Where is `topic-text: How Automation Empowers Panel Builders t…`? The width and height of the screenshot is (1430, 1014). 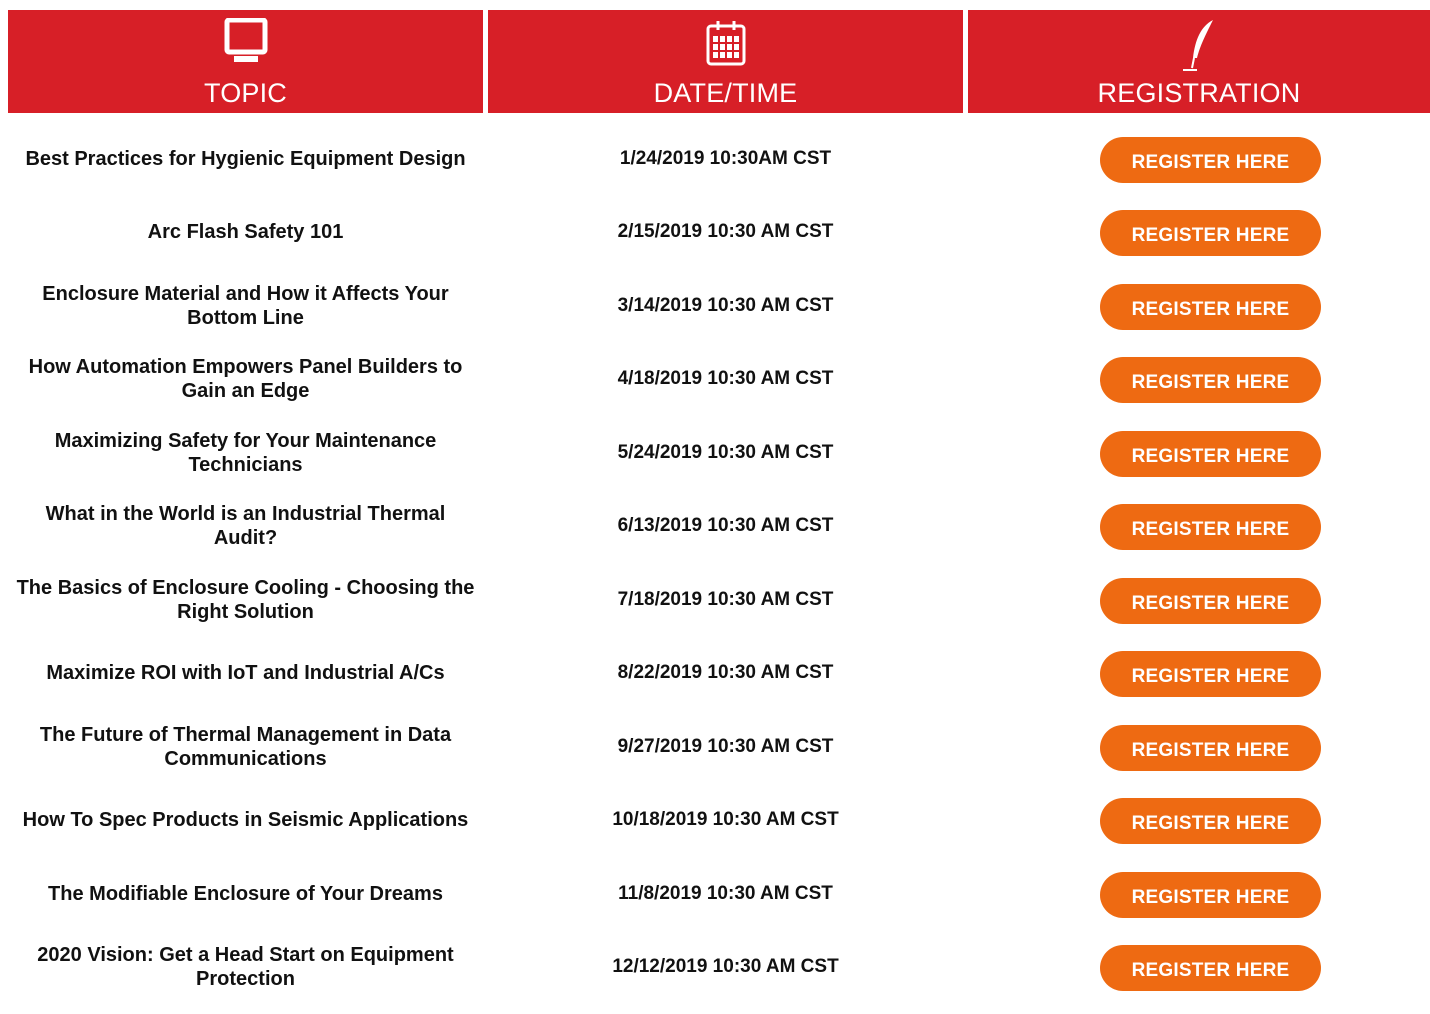 topic-text: How Automation Empowers Panel Builders t… is located at coordinates (245, 379).